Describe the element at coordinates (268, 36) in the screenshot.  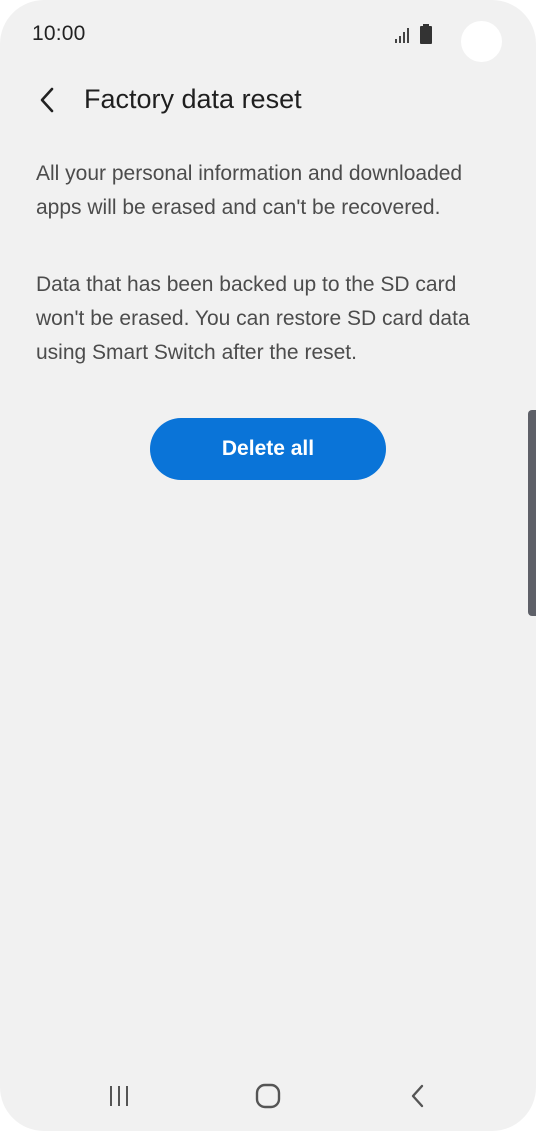
I see `status-bar: 10:00` at that location.